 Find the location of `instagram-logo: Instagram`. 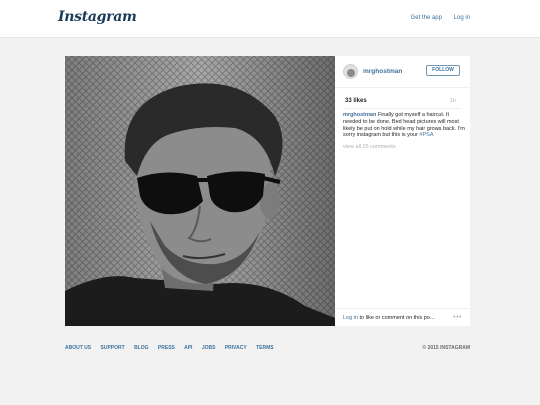

instagram-logo: Instagram is located at coordinates (97, 17).